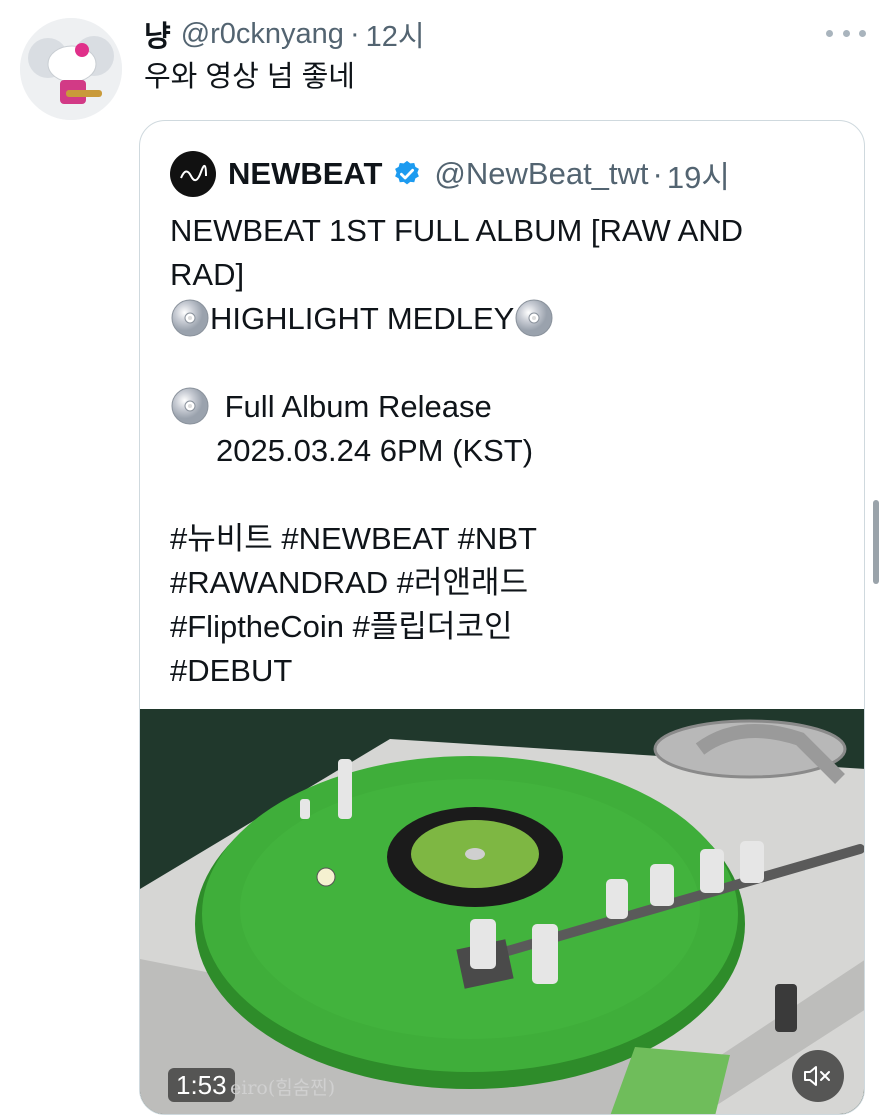  I want to click on text-line: Full Album Release, so click(510, 407).